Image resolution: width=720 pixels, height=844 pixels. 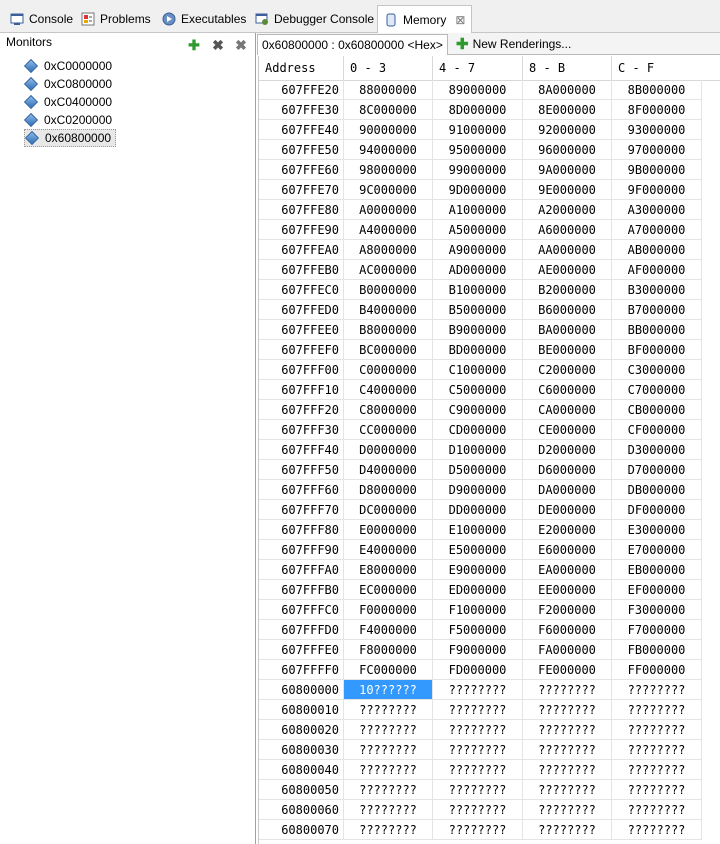 I want to click on memory-value-cell: A8000000, so click(x=388, y=250).